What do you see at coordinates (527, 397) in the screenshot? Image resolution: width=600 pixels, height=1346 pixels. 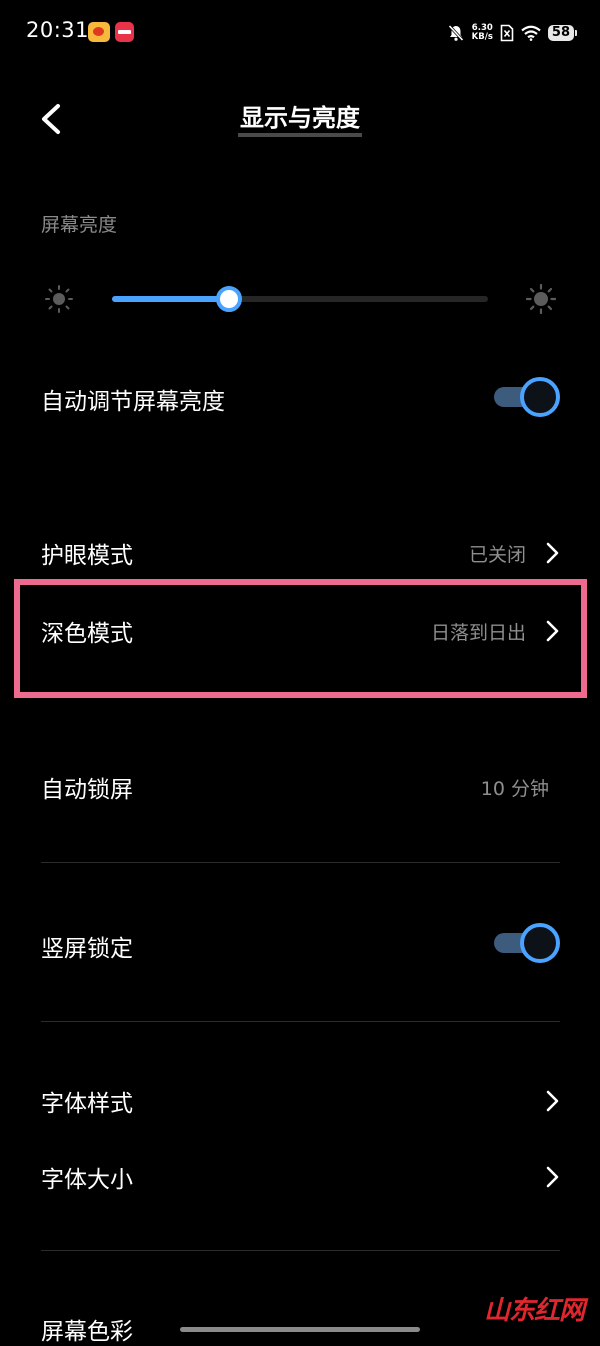 I see `auto-brightness-toggle` at bounding box center [527, 397].